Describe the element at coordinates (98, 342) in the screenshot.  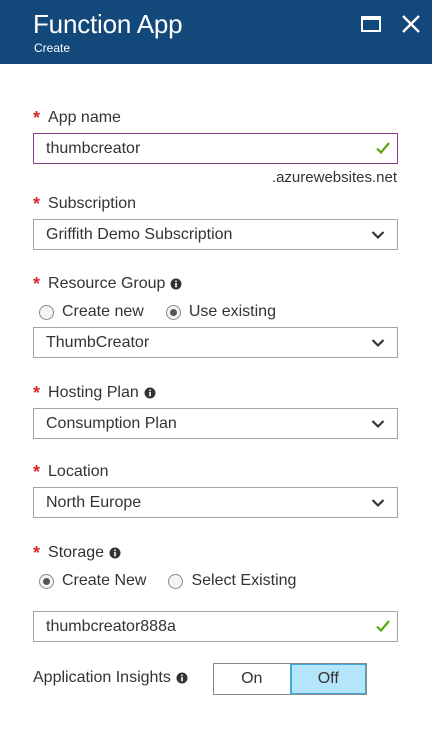
I see `resource-group-value: ThumbCreator` at that location.